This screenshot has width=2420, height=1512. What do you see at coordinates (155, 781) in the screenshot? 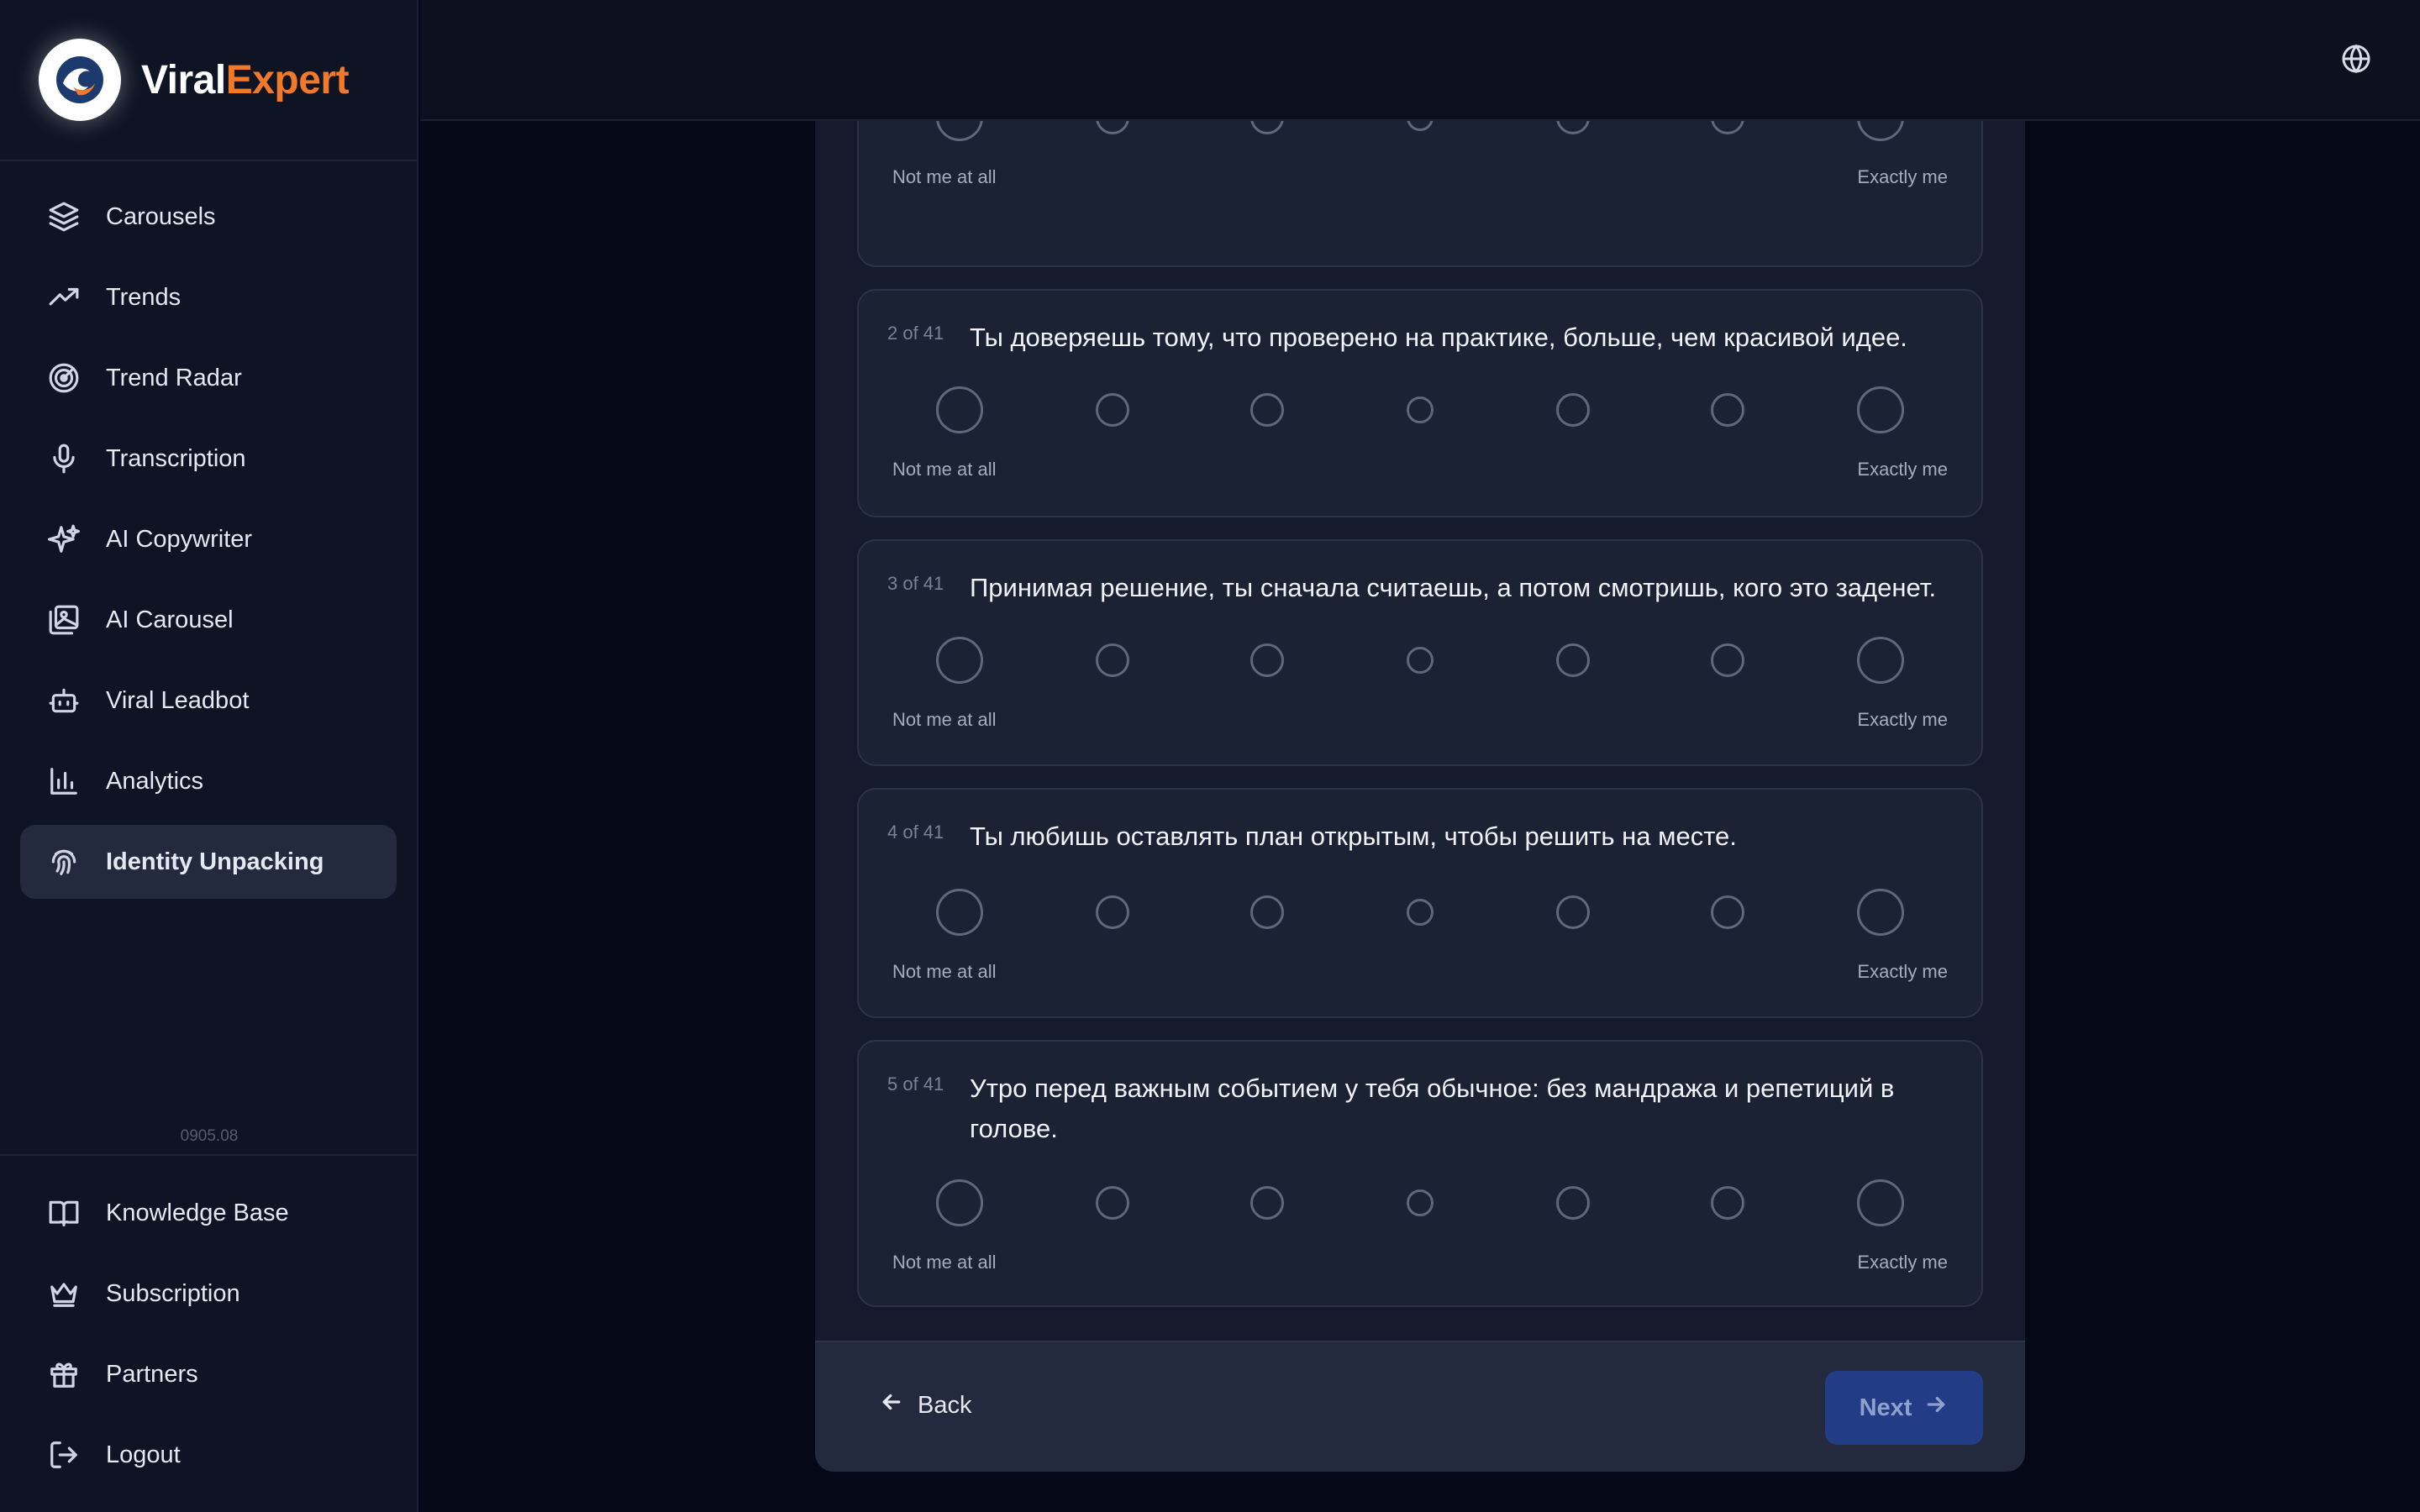
I see `sidebar-item-label: Analytics` at bounding box center [155, 781].